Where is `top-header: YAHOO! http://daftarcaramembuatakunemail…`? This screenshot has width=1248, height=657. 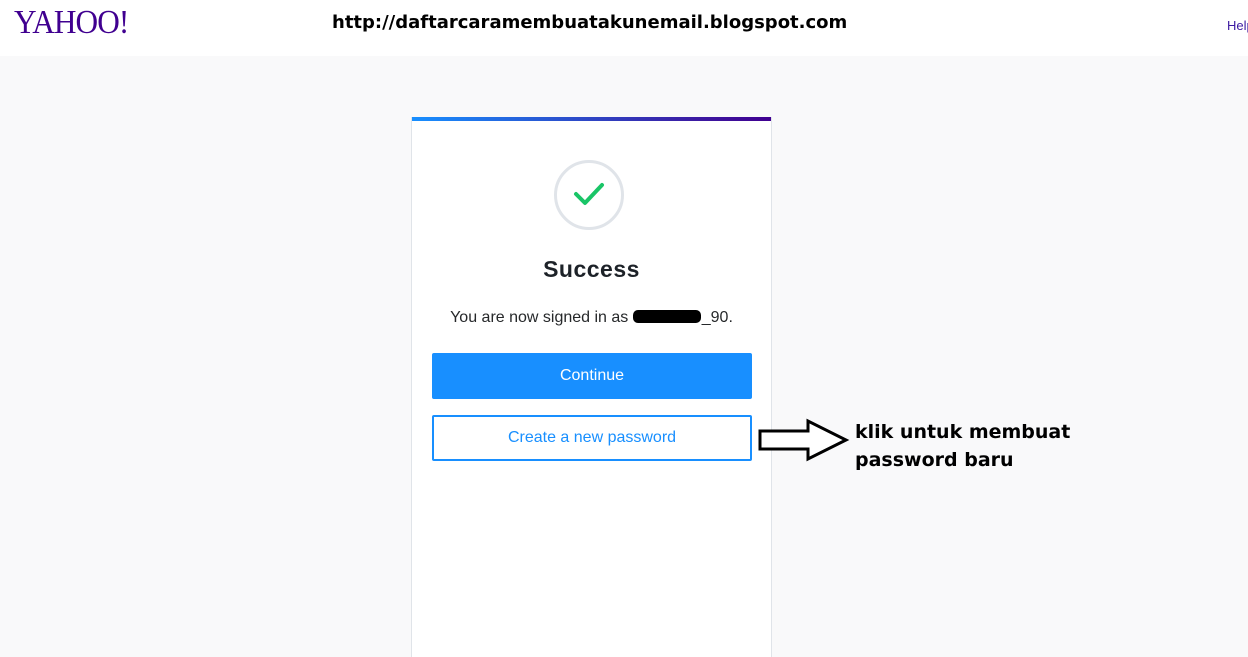
top-header: YAHOO! http://daftarcaramembuatakunemail… is located at coordinates (624, 28).